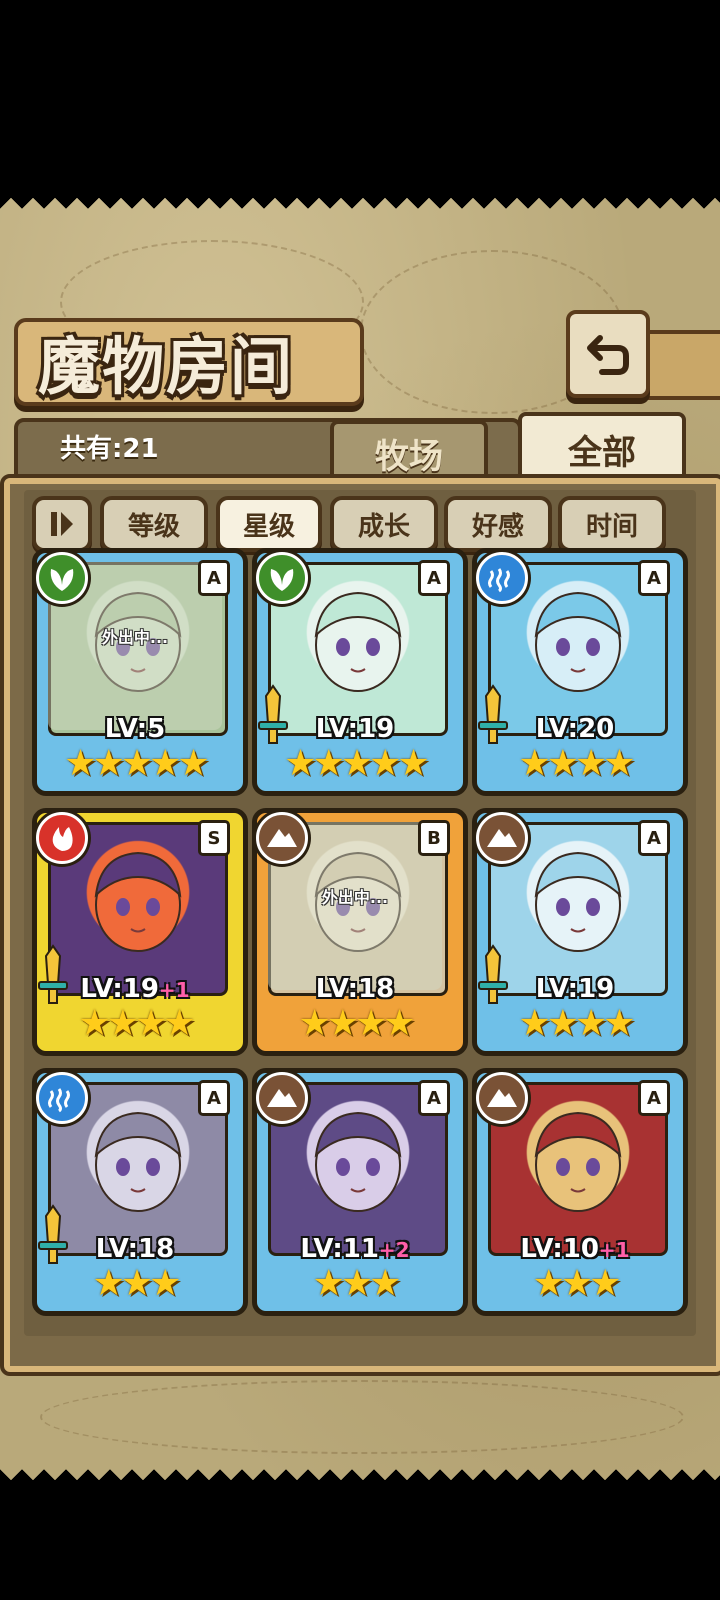 The image size is (720, 1600). What do you see at coordinates (580, 1192) in the screenshot?
I see `monster-card: A LV:10+1 ★★★` at bounding box center [580, 1192].